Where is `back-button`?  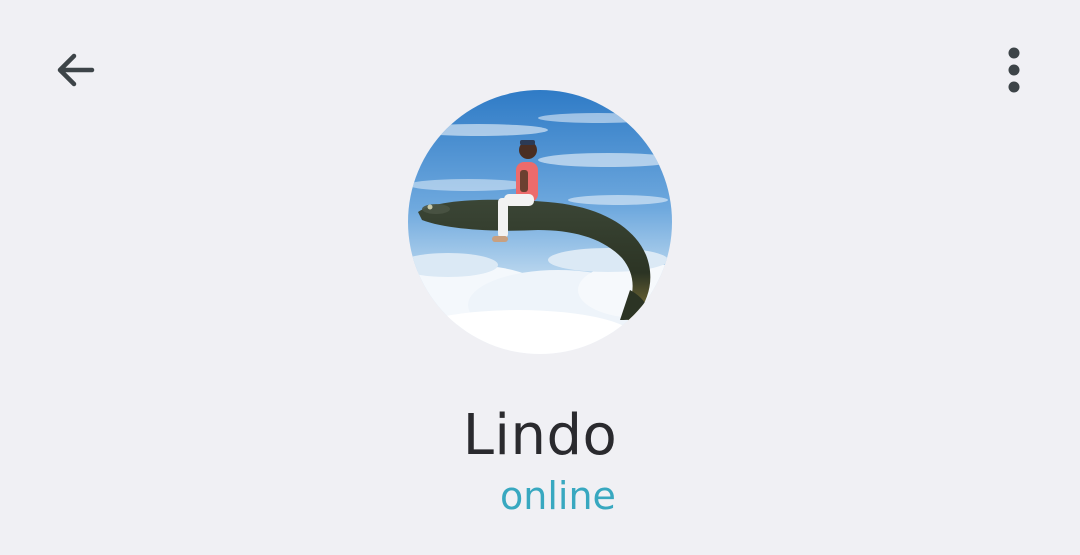 back-button is located at coordinates (76, 72).